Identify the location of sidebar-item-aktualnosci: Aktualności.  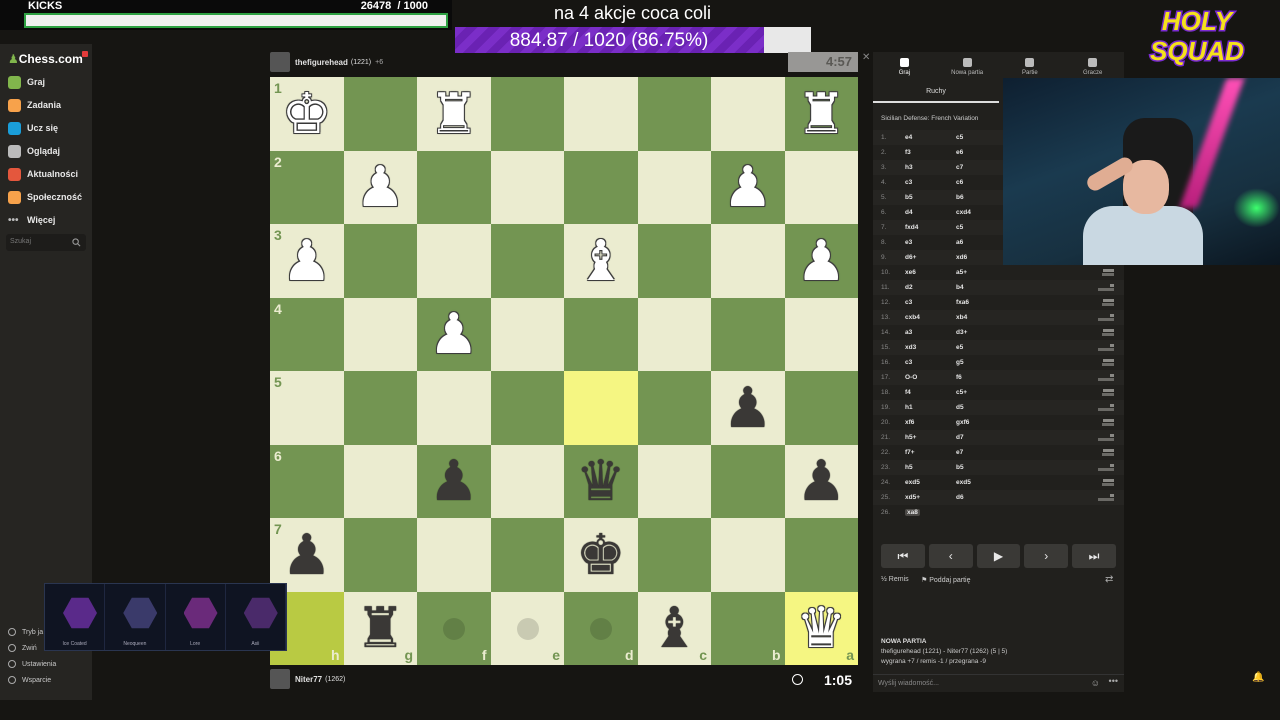
(43, 174).